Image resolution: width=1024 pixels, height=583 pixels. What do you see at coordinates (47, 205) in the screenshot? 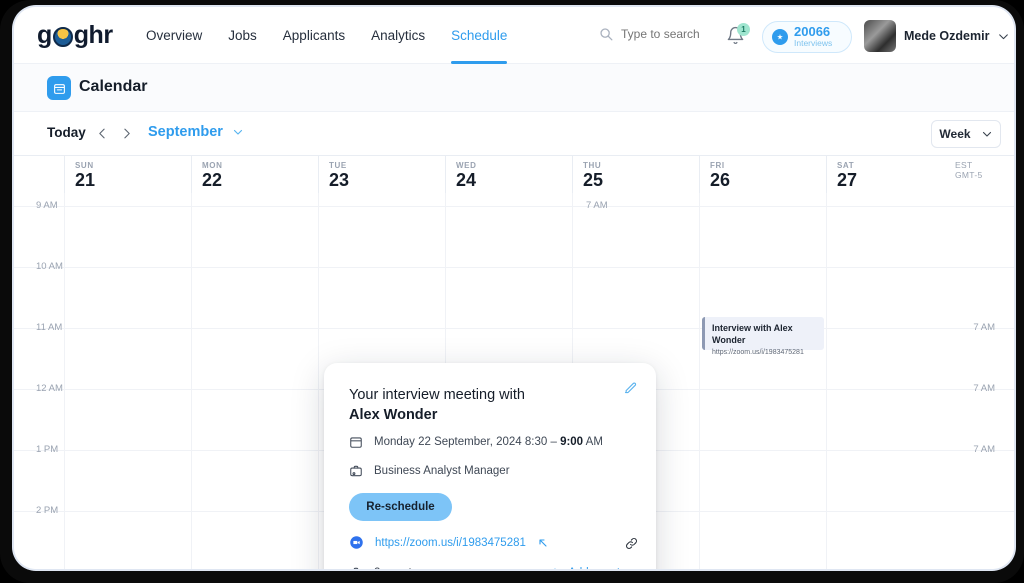
I see `hour-label-9am: 9 AM` at bounding box center [47, 205].